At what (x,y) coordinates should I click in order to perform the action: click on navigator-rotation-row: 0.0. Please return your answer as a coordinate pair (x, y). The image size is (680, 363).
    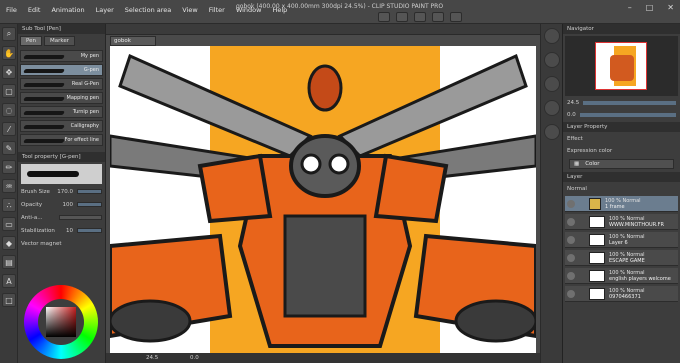
    Looking at the image, I should click on (621, 115).